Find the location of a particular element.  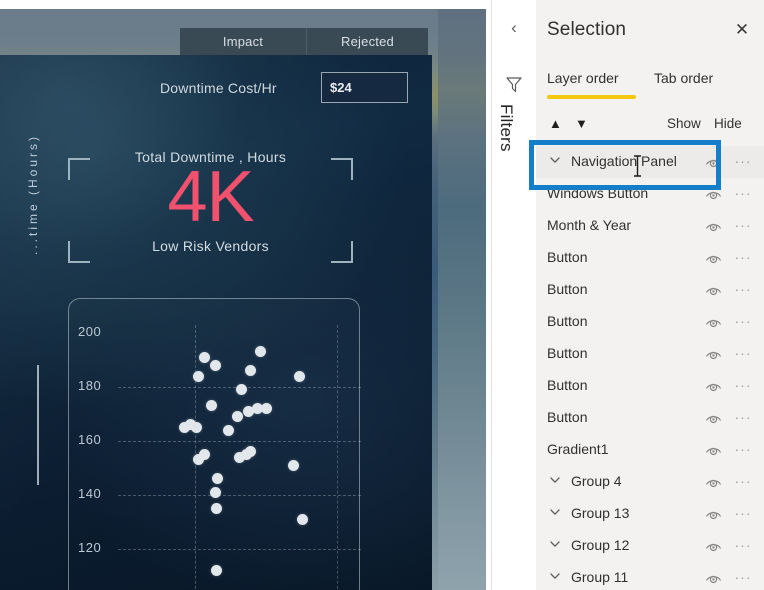

layer-row: Group 13 ··· is located at coordinates (650, 514).